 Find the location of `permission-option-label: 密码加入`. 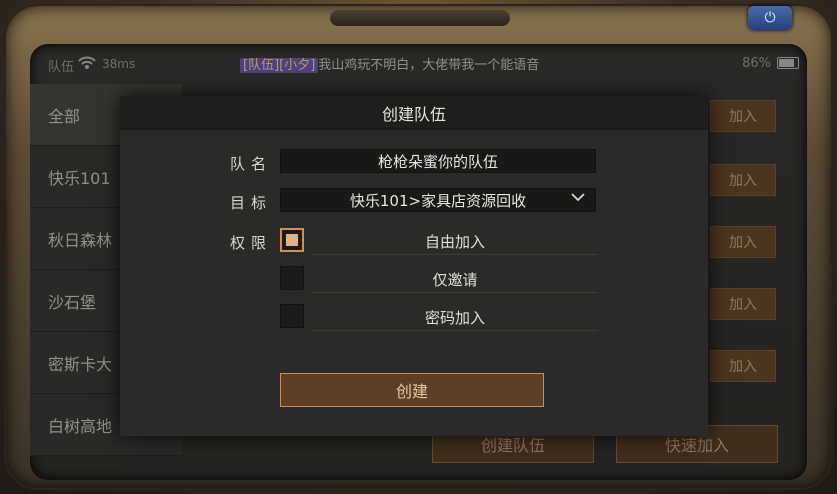

permission-option-label: 密码加入 is located at coordinates (455, 317).